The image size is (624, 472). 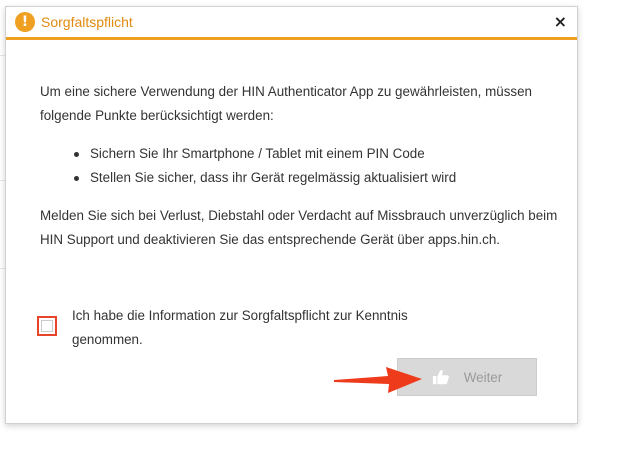 I want to click on warning-icon: !, so click(x=25, y=22).